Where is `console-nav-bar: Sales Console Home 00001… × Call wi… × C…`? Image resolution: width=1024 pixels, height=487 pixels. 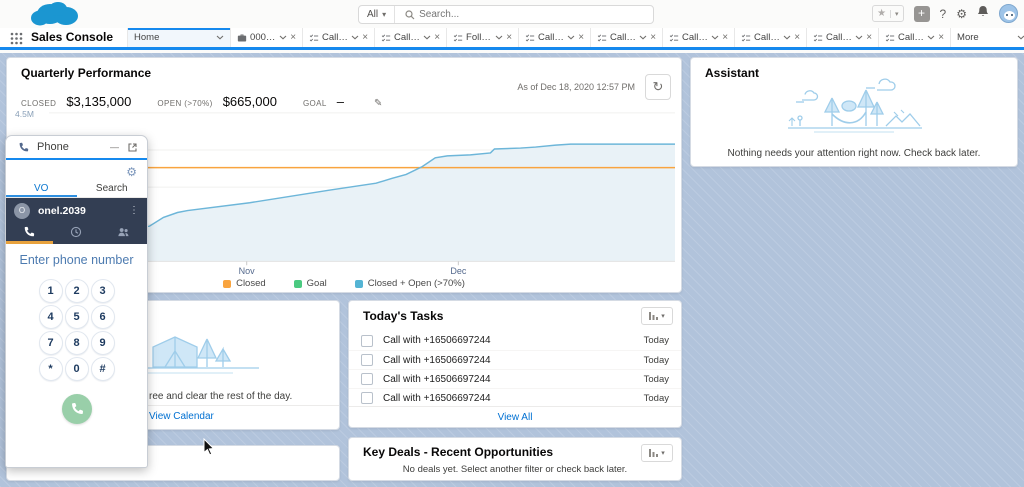
console-nav-bar: Sales Console Home 00001… × Call wi… × C… is located at coordinates (512, 39).